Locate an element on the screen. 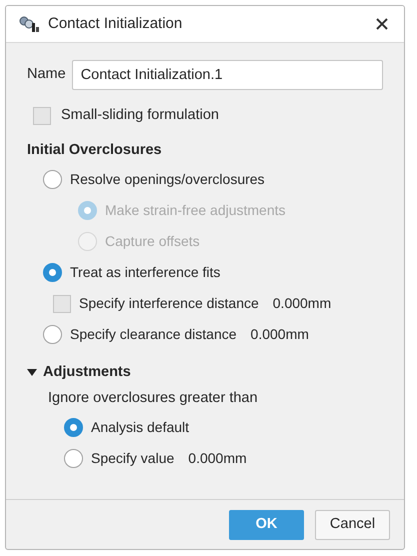 Image resolution: width=417 pixels, height=556 pixels. option-label: Capture offsets is located at coordinates (152, 241).